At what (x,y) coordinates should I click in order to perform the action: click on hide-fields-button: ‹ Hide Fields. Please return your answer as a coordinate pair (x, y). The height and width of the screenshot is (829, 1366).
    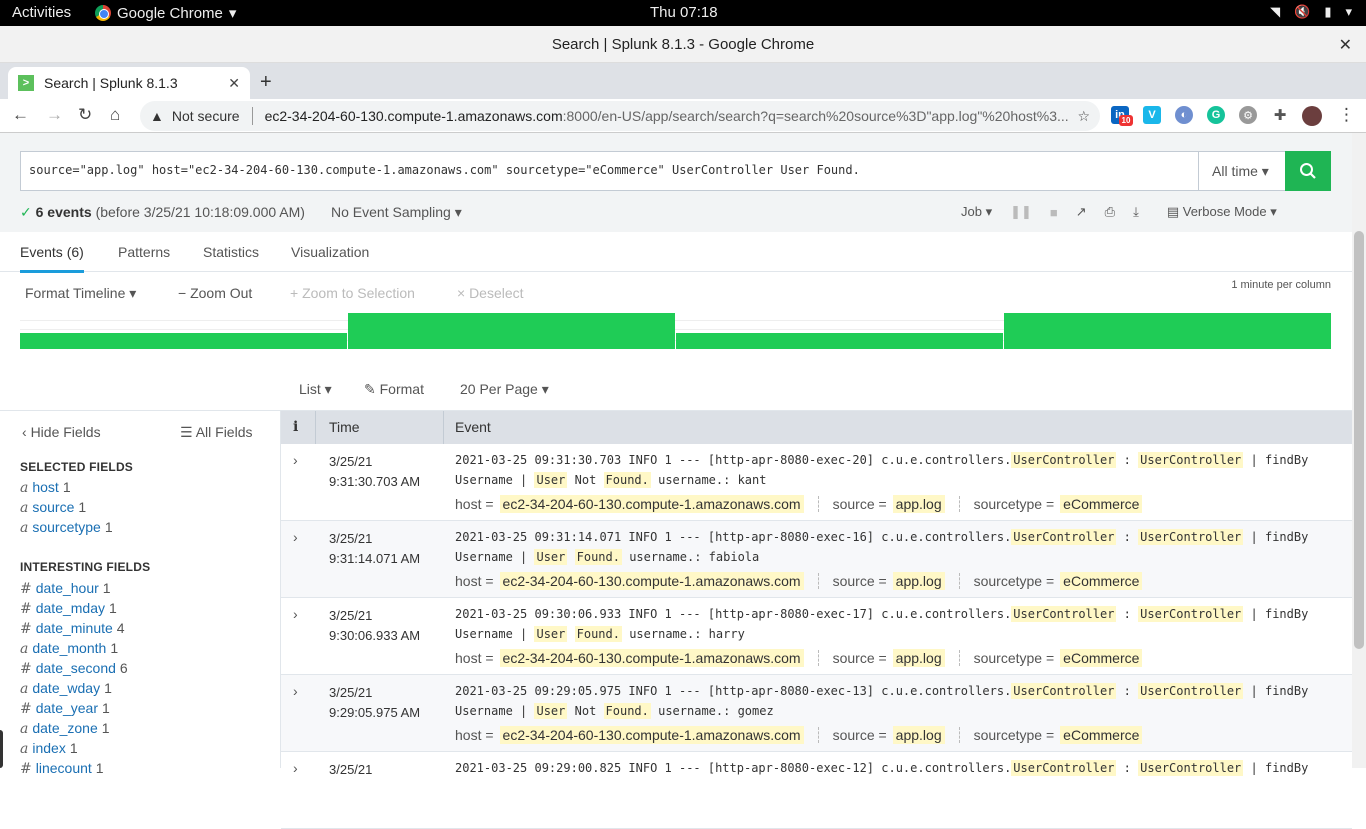
    Looking at the image, I should click on (61, 432).